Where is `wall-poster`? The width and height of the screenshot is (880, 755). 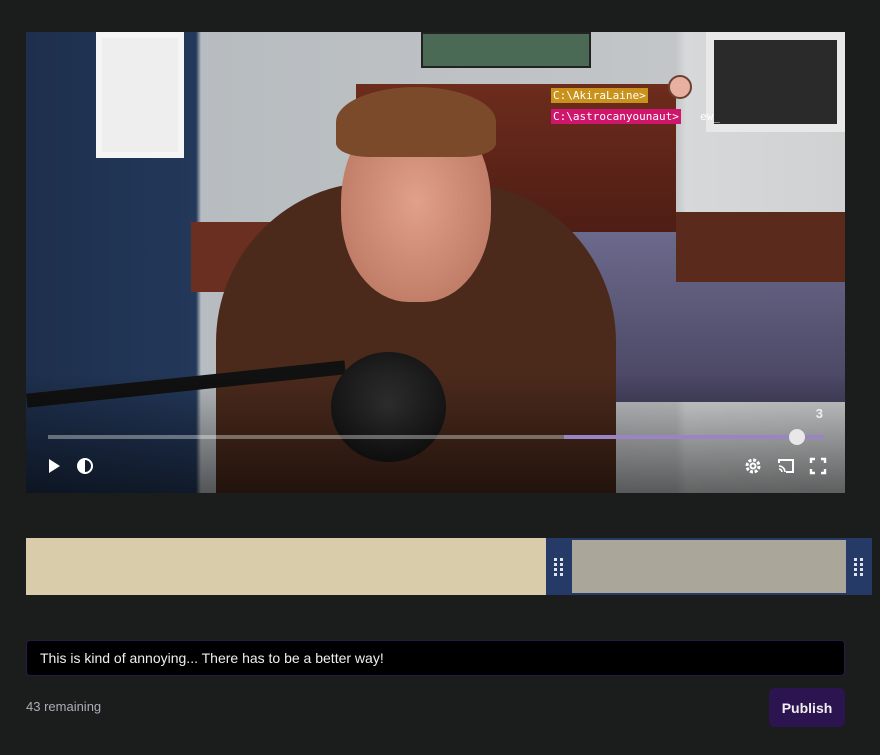 wall-poster is located at coordinates (506, 50).